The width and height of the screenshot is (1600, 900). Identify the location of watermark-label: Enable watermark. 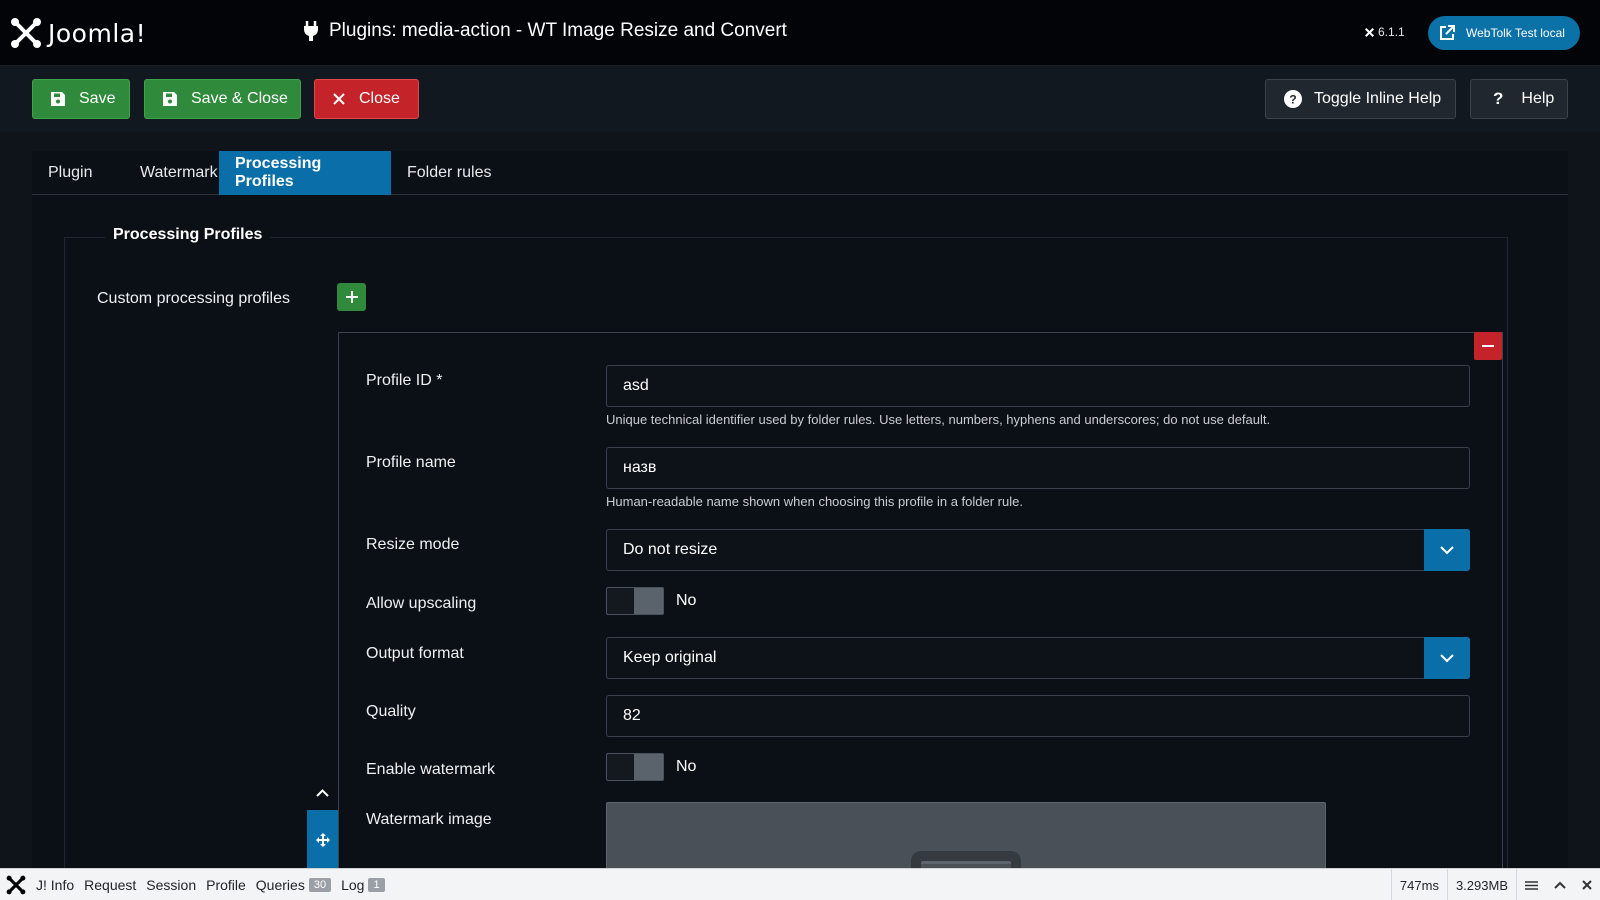
(430, 769).